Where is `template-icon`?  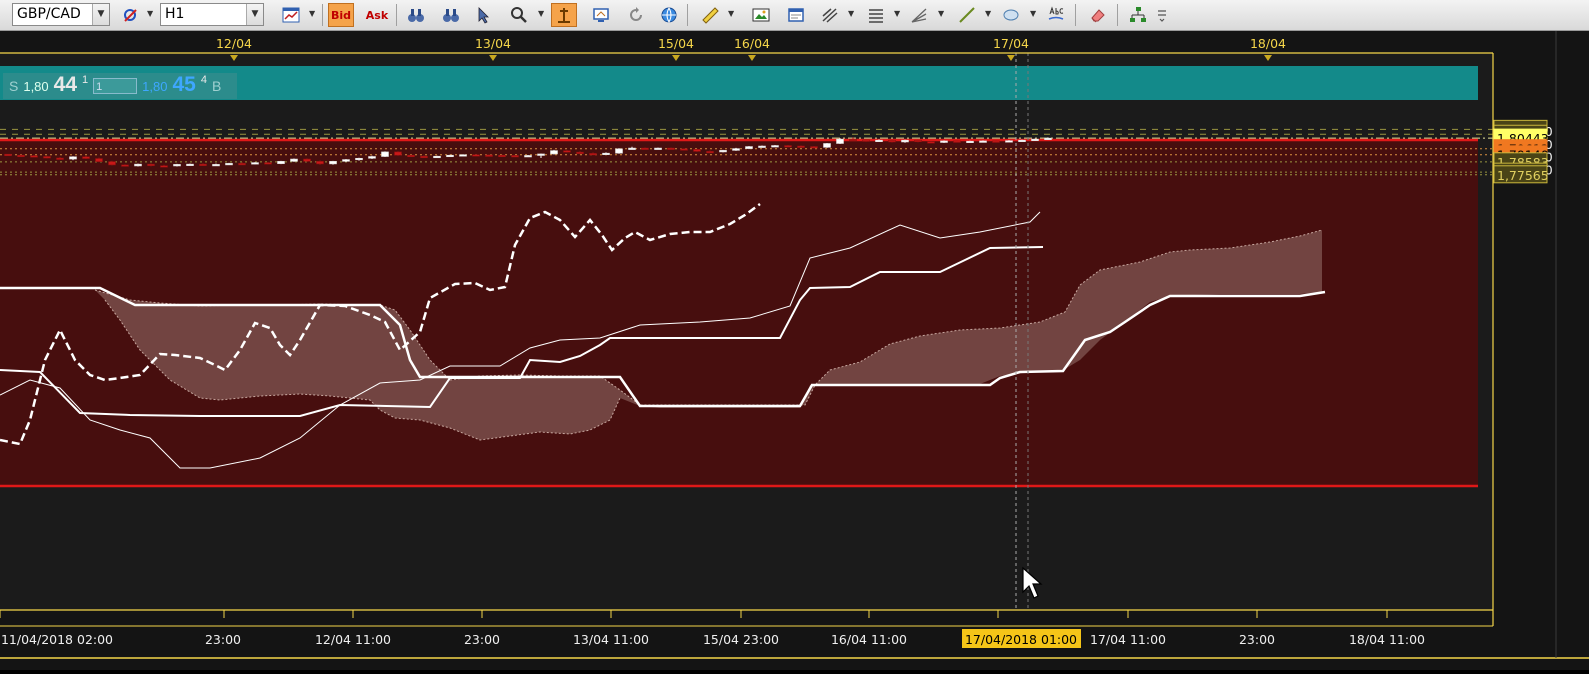
template-icon is located at coordinates (796, 15).